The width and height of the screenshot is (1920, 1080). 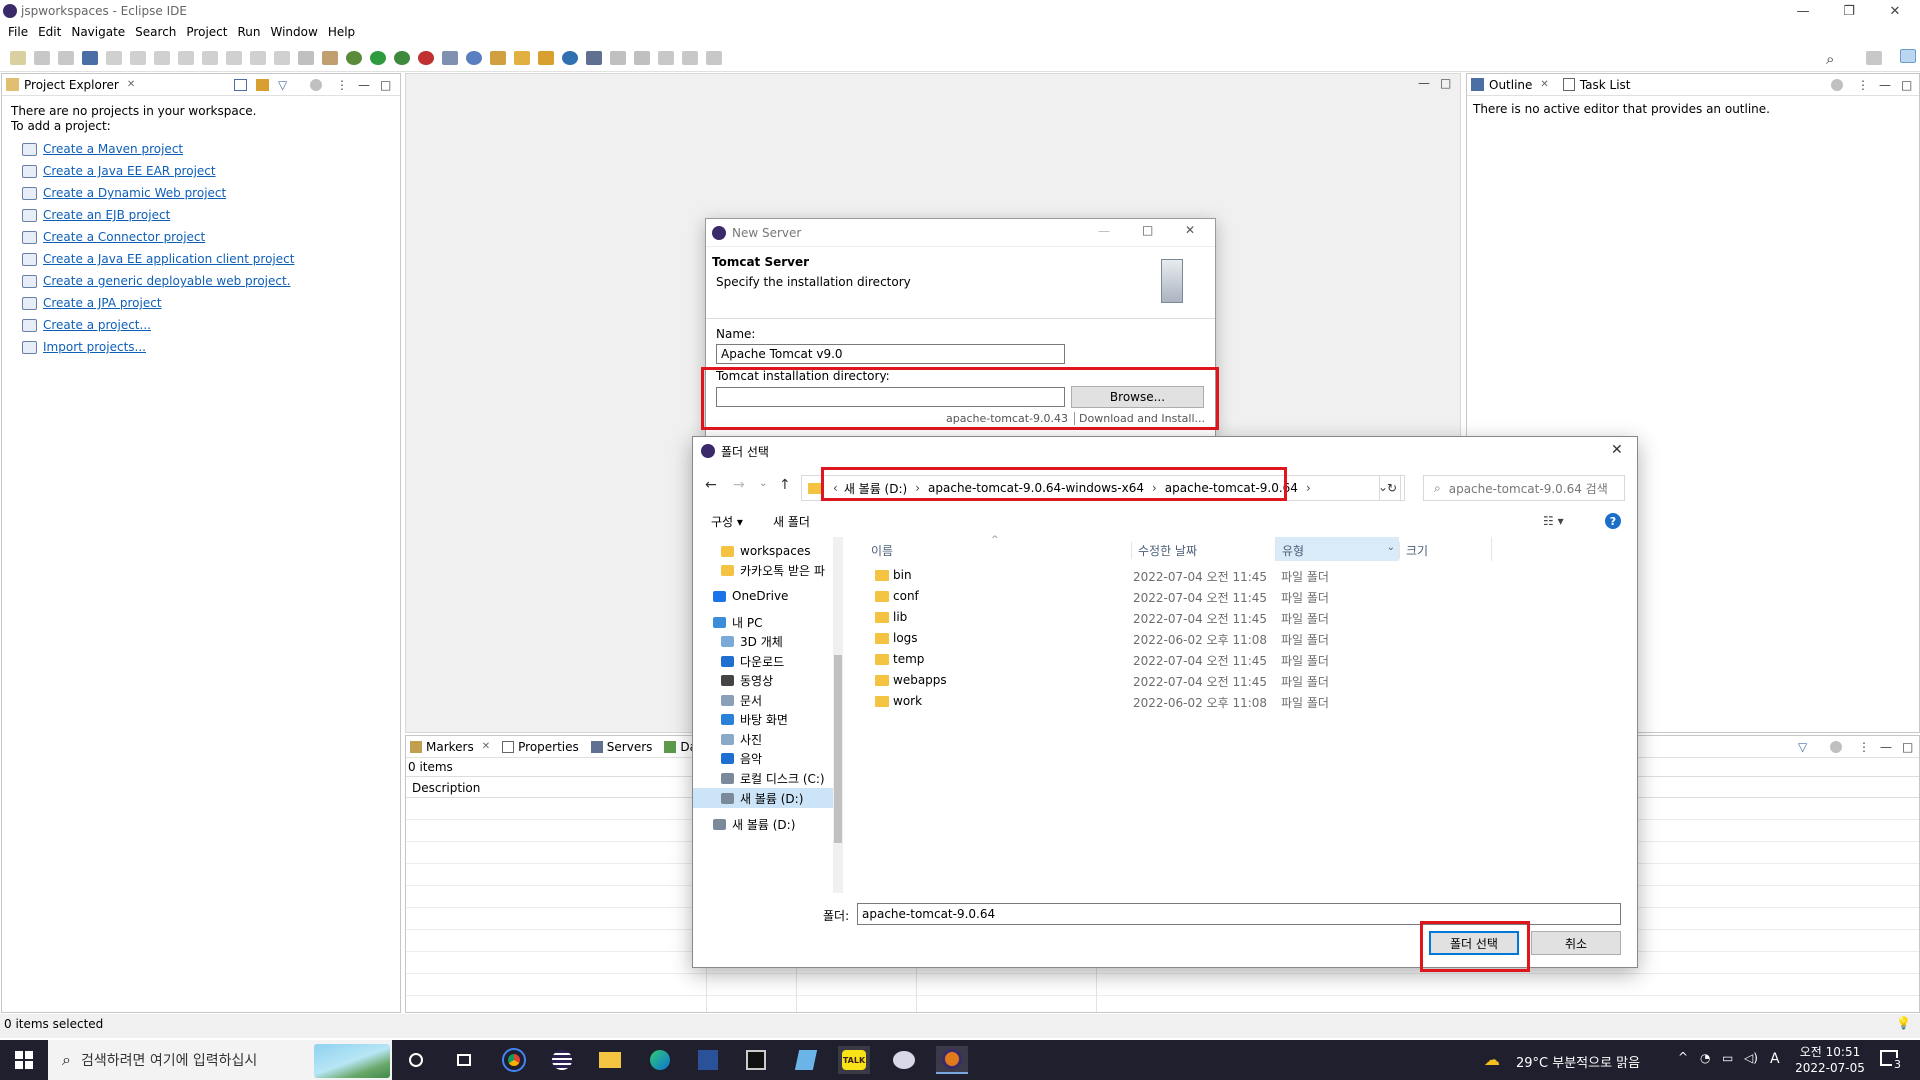 What do you see at coordinates (18, 57) in the screenshot?
I see `new-icon` at bounding box center [18, 57].